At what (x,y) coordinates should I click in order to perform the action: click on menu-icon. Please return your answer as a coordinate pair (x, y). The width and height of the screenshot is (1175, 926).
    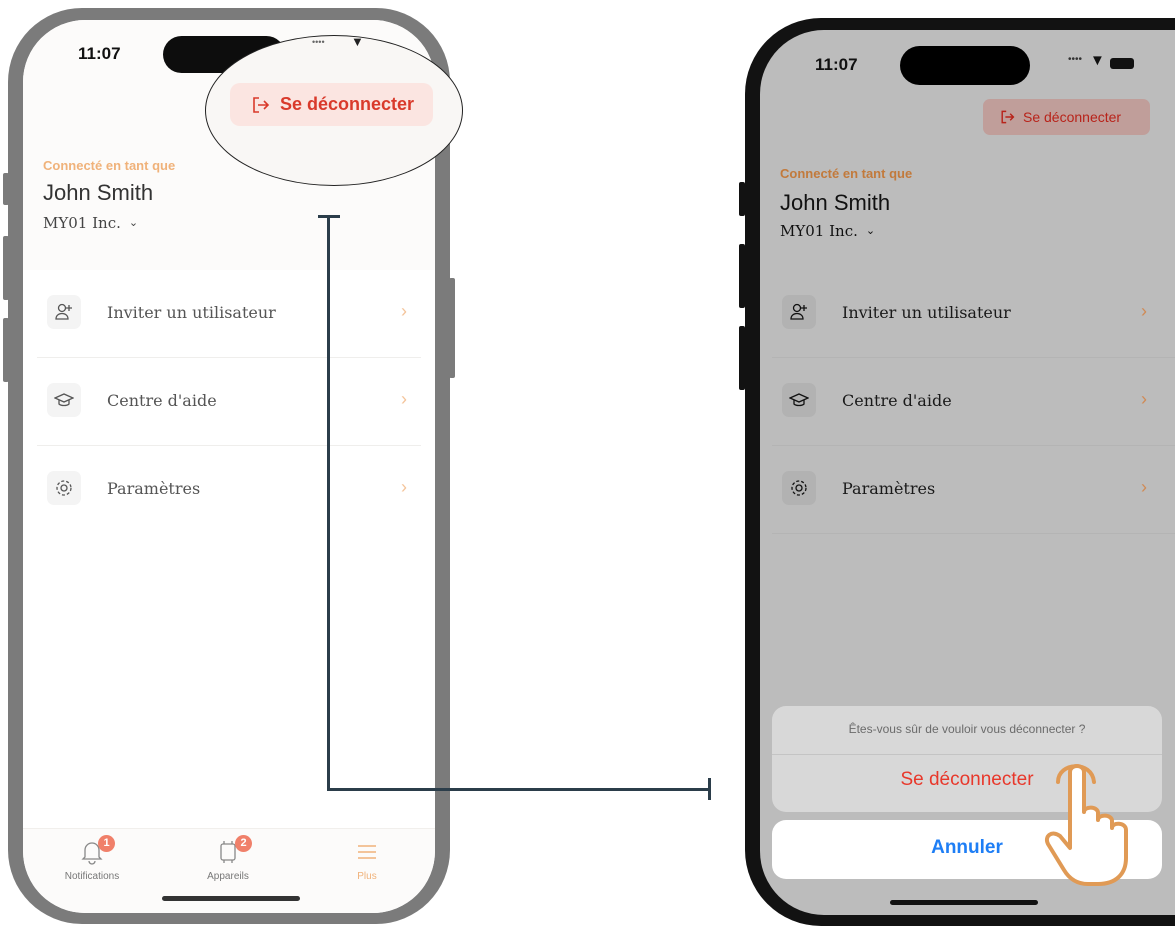
    Looking at the image, I should click on (367, 851).